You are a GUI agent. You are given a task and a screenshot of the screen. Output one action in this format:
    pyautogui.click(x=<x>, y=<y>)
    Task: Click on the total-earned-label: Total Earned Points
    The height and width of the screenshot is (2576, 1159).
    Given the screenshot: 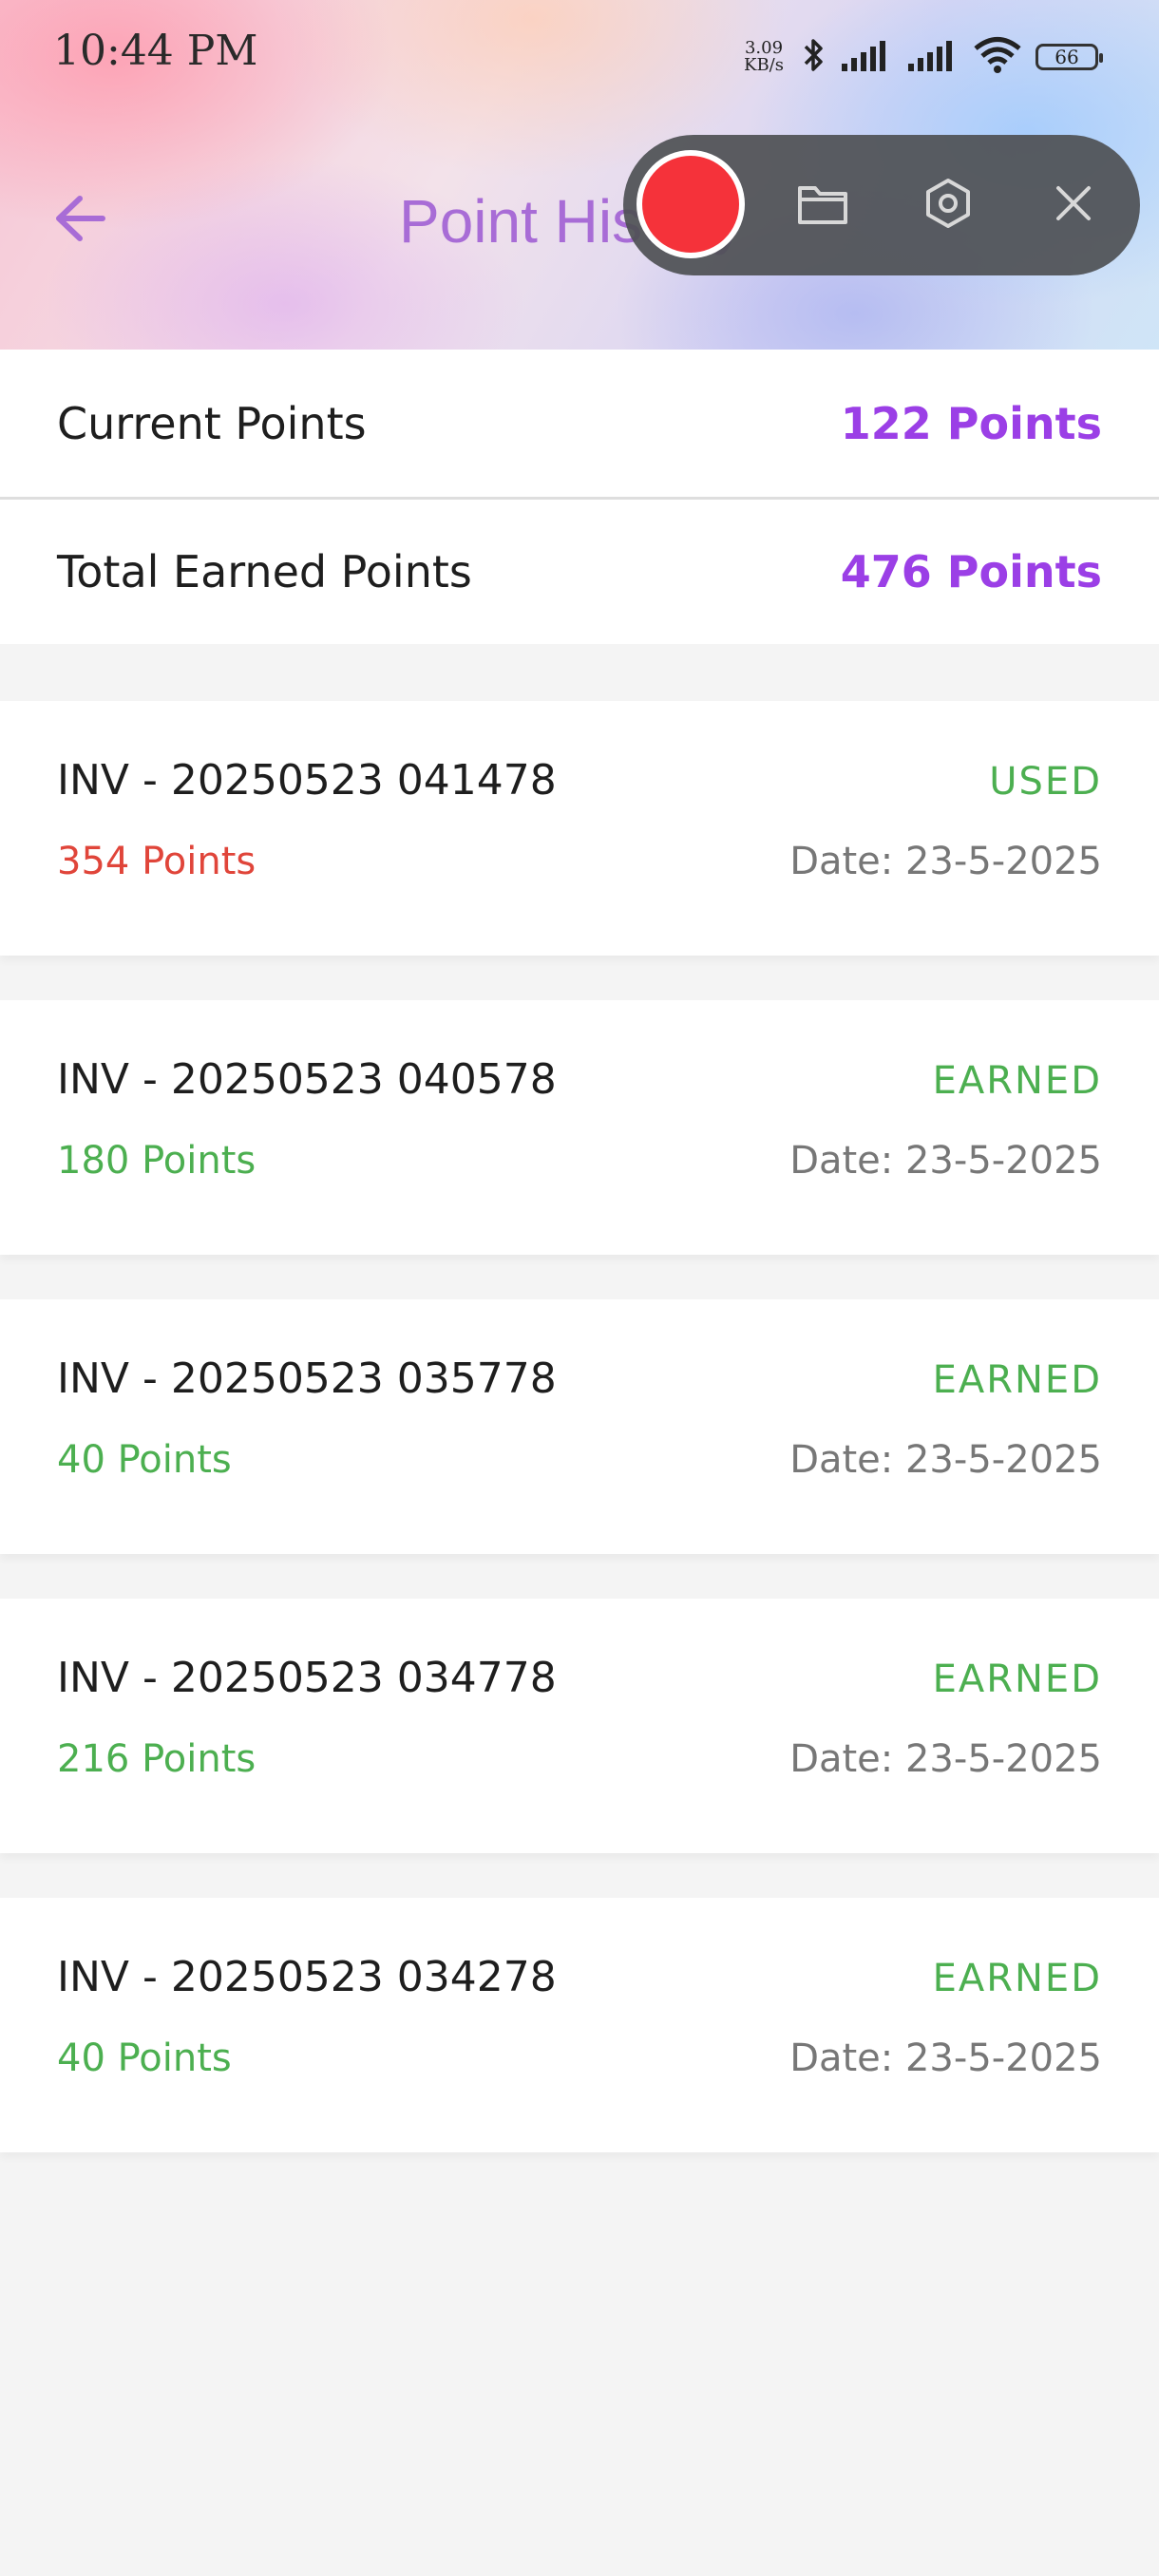 What is the action you would take?
    pyautogui.click(x=264, y=571)
    